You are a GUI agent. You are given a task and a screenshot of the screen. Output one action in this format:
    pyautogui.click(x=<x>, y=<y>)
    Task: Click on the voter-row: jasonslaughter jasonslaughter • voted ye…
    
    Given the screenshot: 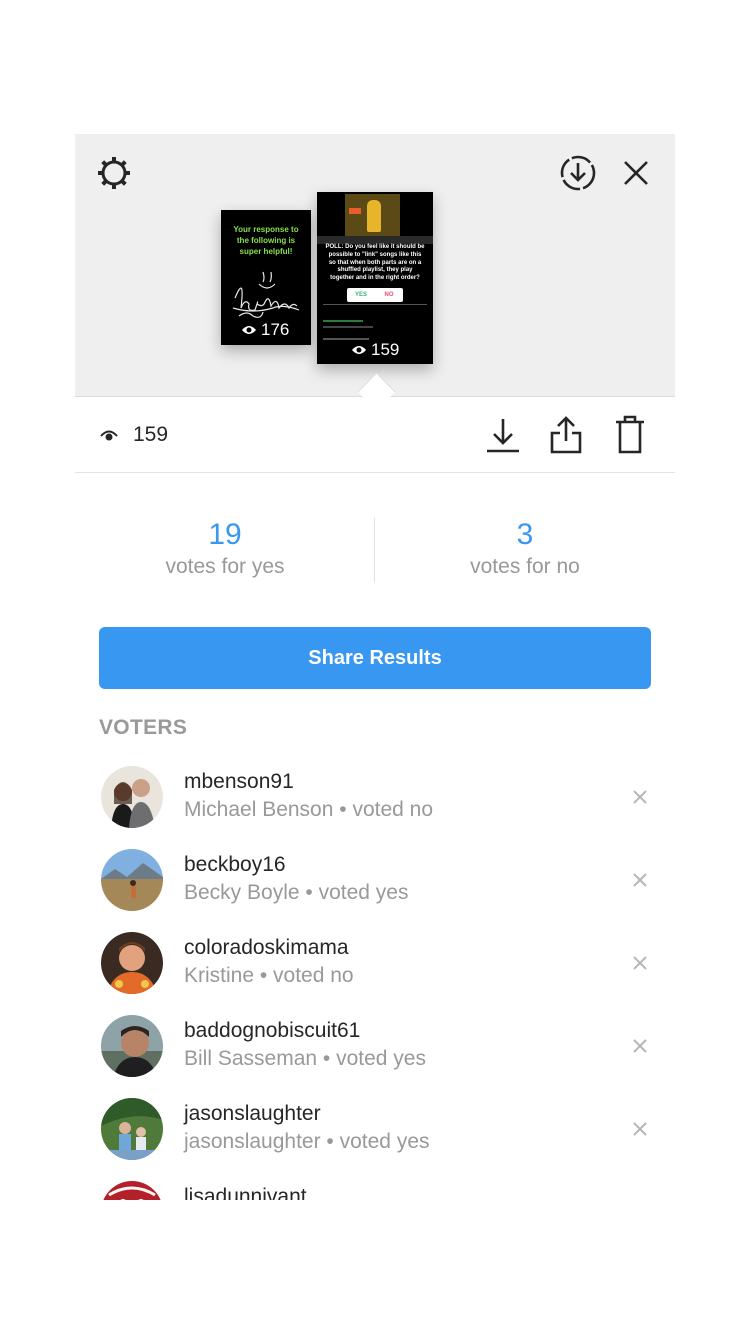 What is the action you would take?
    pyautogui.click(x=375, y=1139)
    